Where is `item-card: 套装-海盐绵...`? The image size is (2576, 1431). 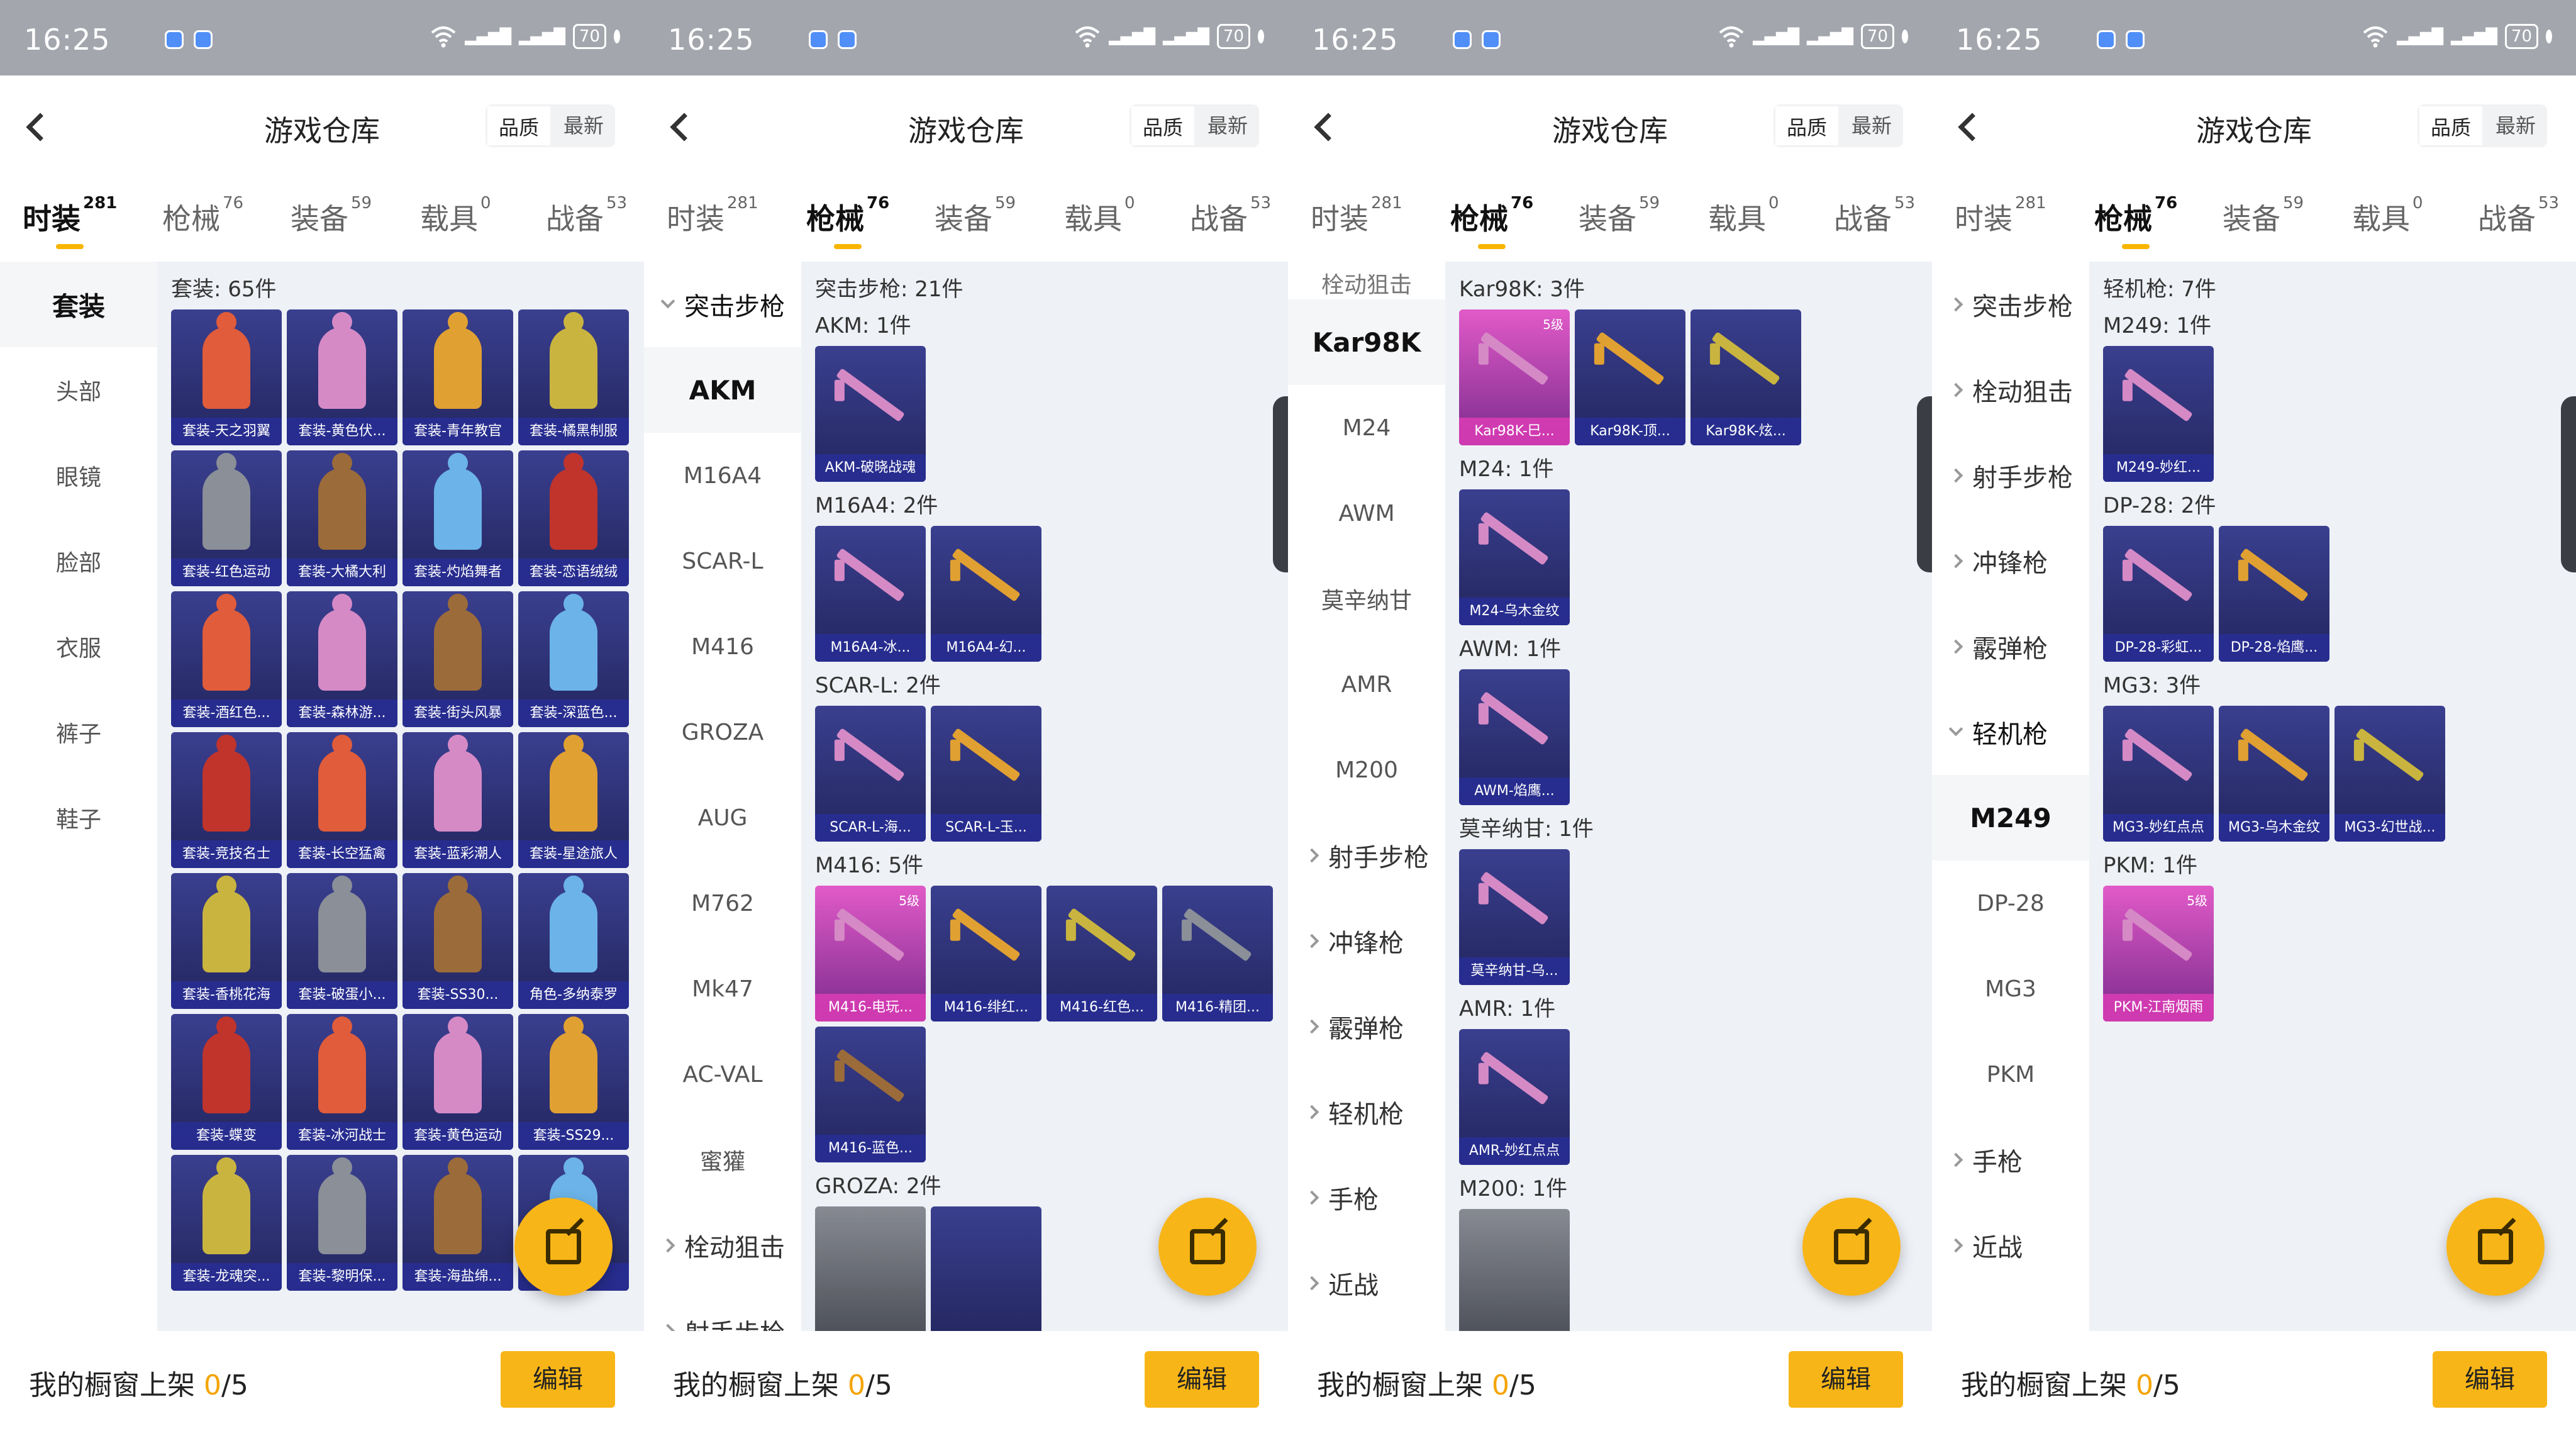
item-card: 套装-海盐绵... is located at coordinates (457, 1223).